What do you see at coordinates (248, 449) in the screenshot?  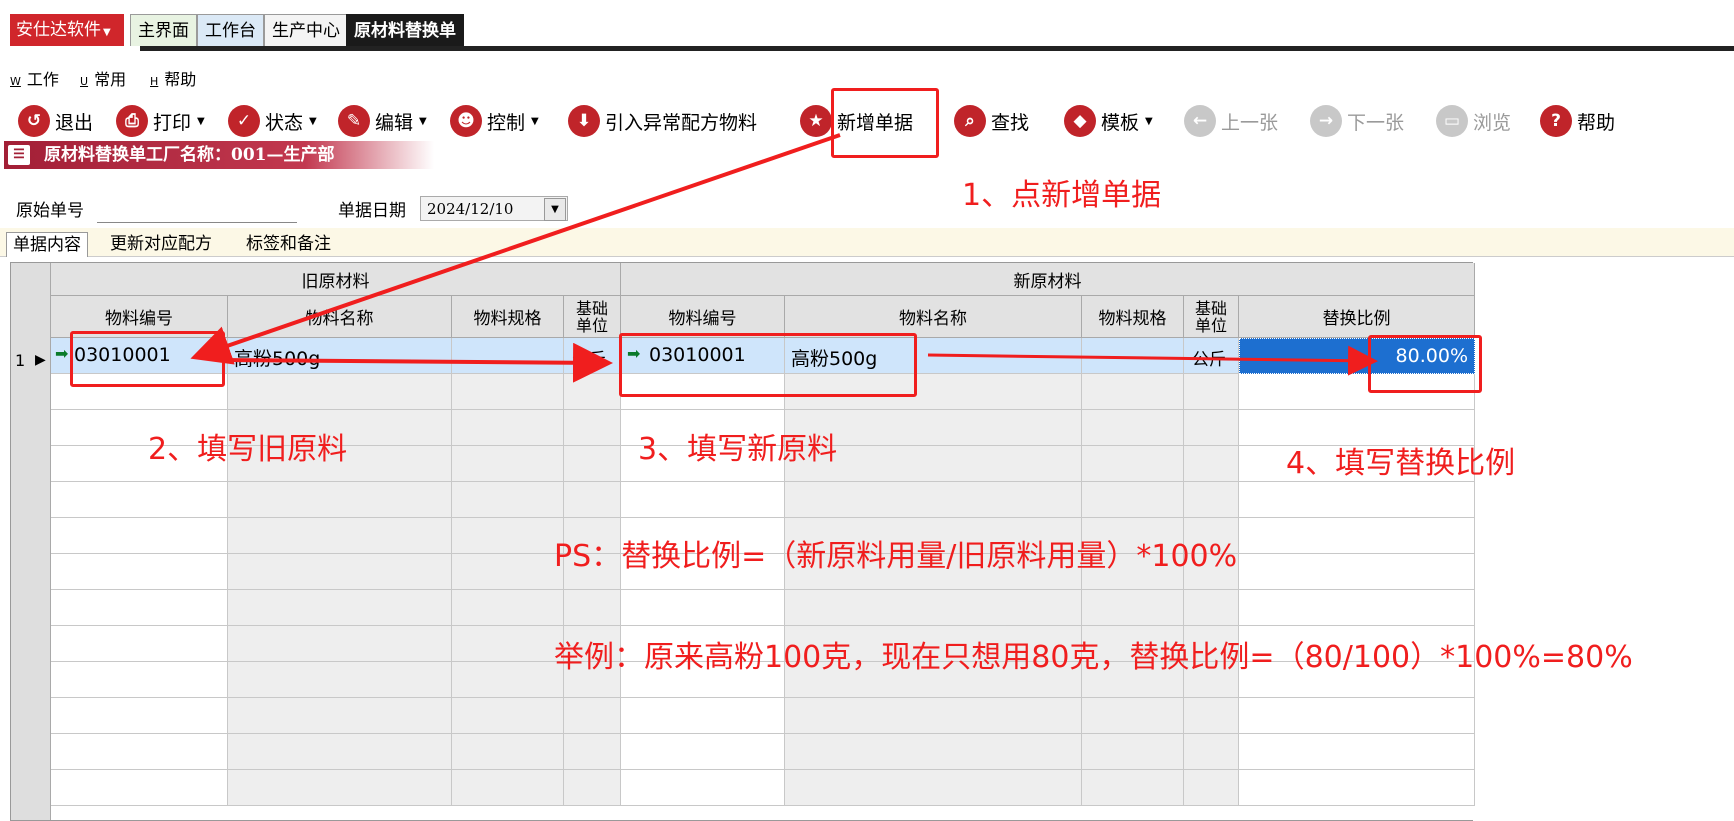 I see `annotation-step2: 2、填写旧原料` at bounding box center [248, 449].